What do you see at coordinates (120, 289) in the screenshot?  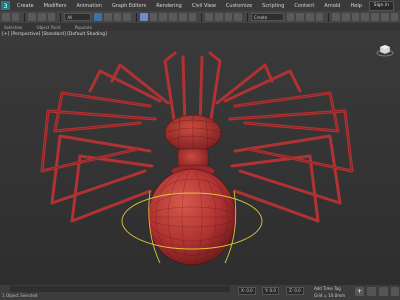 I see `time-slider` at bounding box center [120, 289].